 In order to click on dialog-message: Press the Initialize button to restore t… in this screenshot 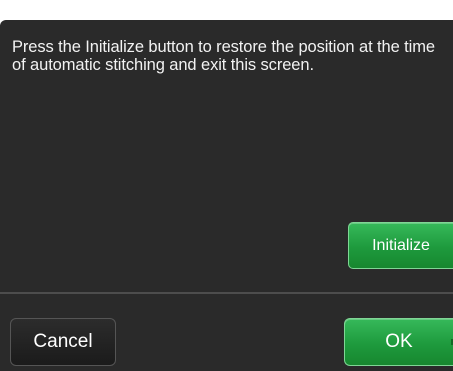, I will do `click(223, 56)`.